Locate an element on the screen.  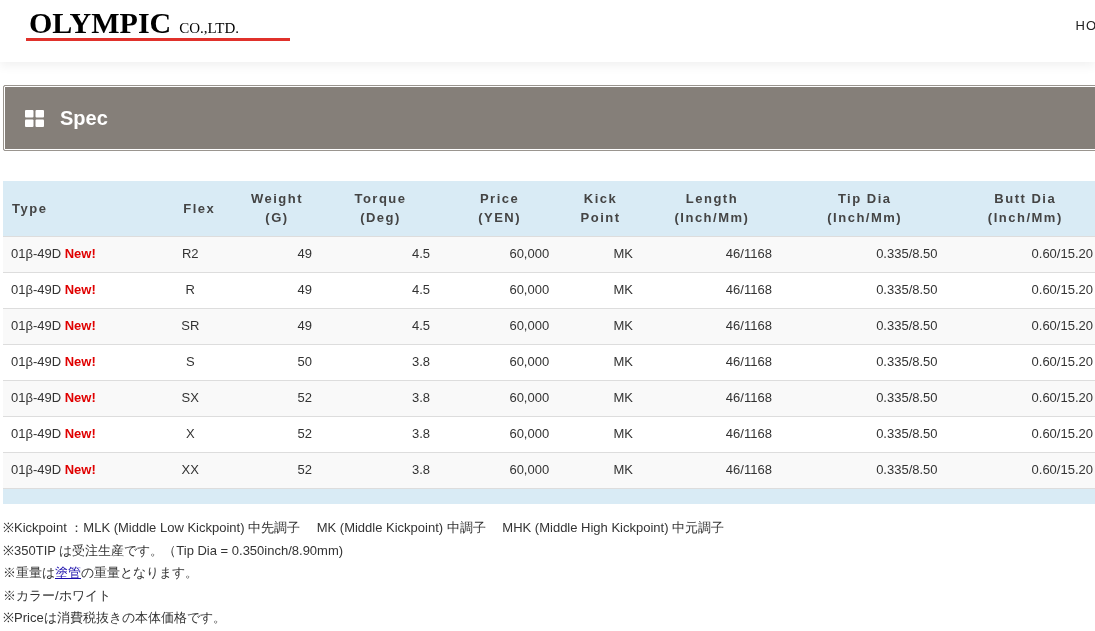
column-header: Price (YEN) is located at coordinates (500, 208).